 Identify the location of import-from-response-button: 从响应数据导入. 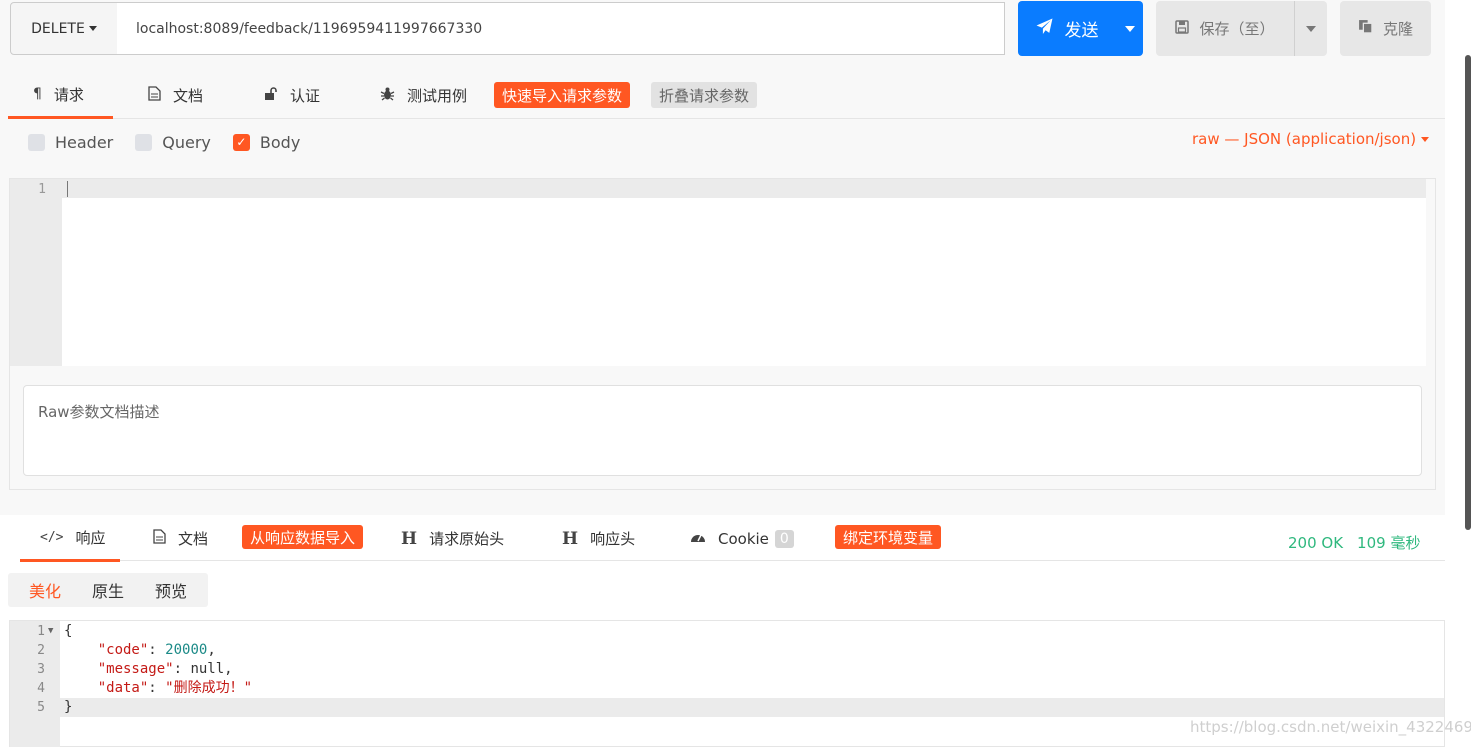
(303, 537).